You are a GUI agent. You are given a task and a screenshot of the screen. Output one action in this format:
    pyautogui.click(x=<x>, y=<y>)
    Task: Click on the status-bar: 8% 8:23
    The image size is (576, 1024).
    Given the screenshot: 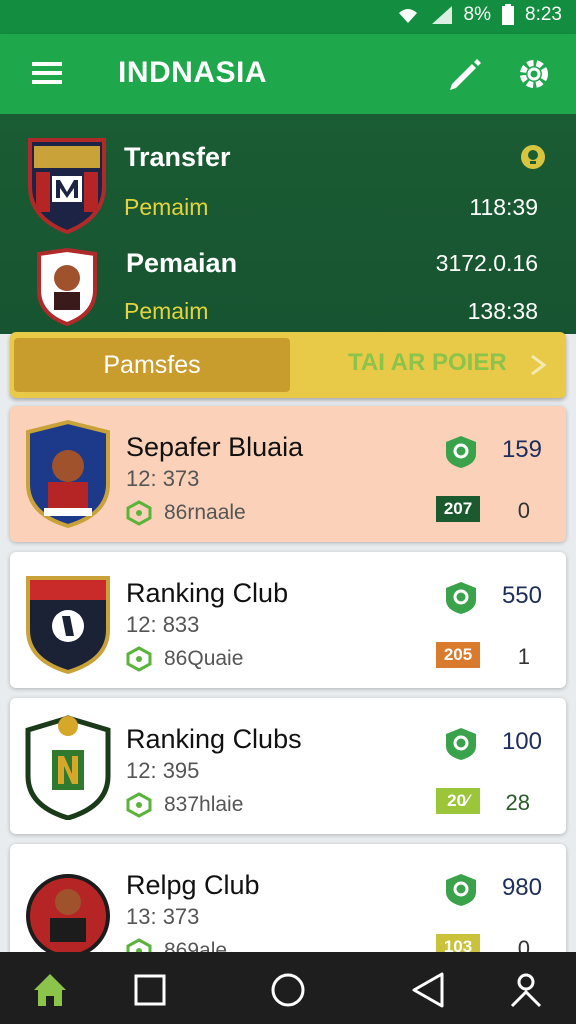 What is the action you would take?
    pyautogui.click(x=288, y=17)
    